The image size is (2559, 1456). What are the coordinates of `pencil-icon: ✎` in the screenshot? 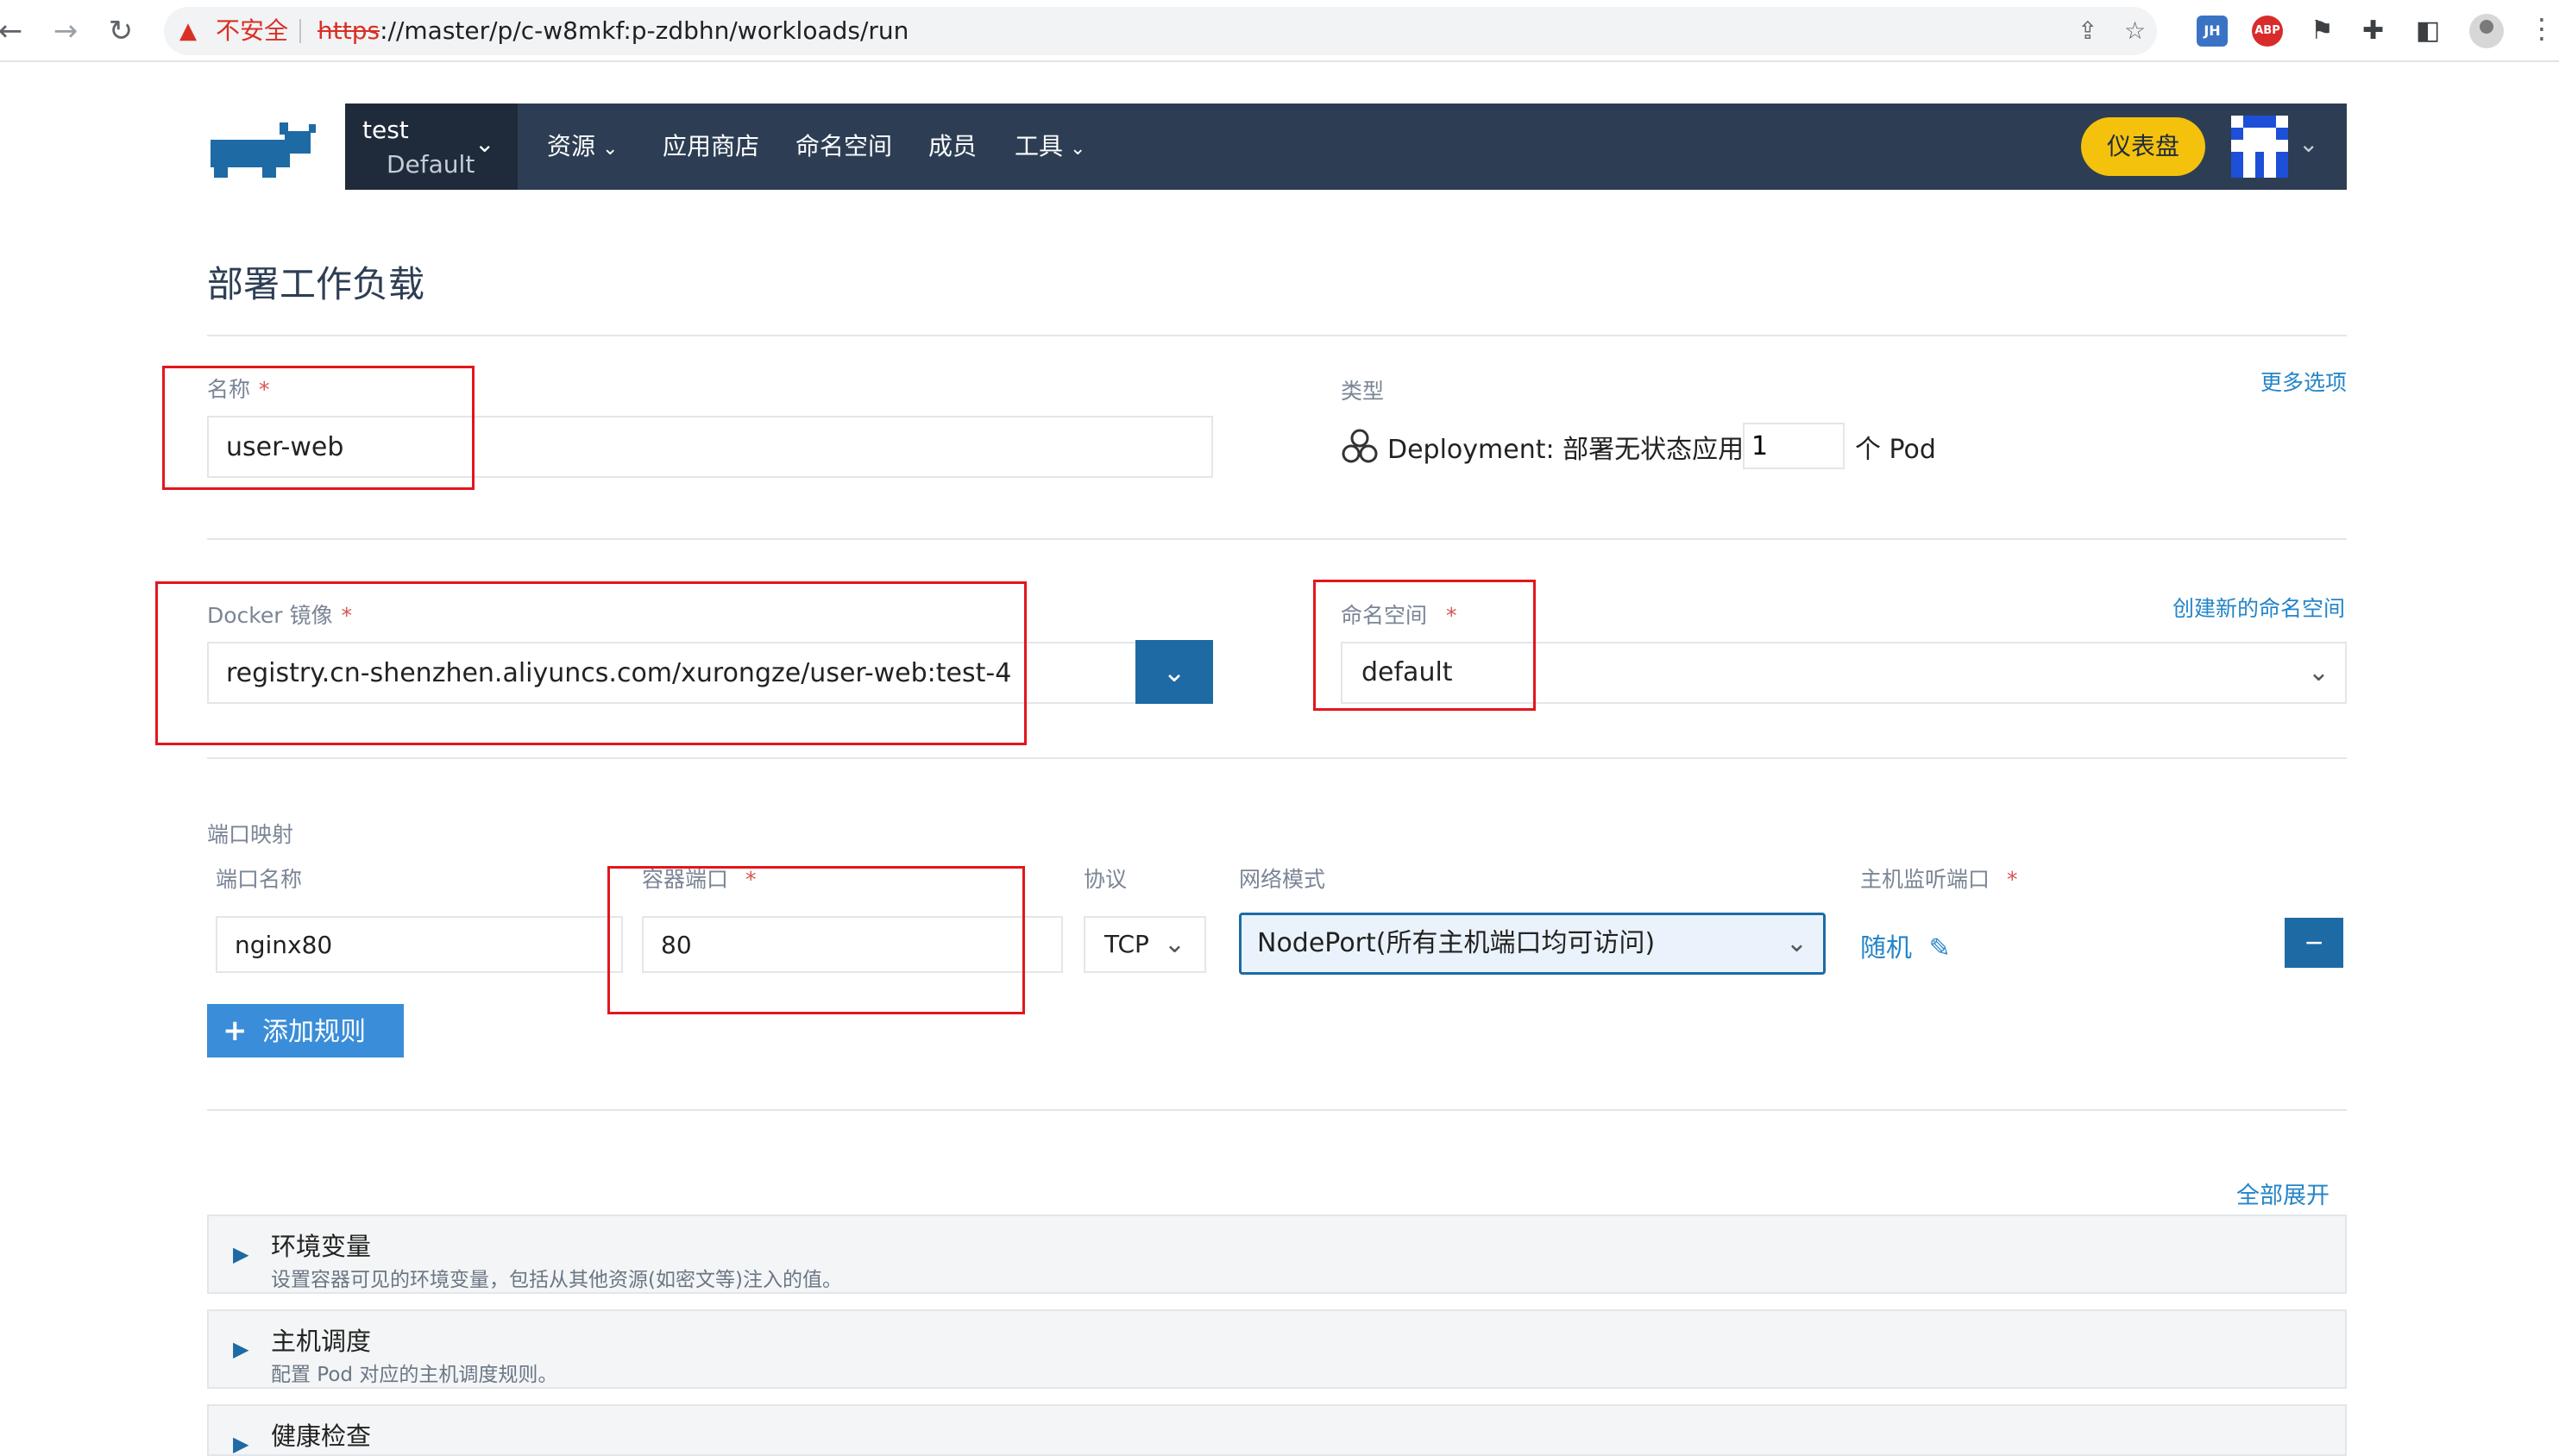 It's located at (1940, 948).